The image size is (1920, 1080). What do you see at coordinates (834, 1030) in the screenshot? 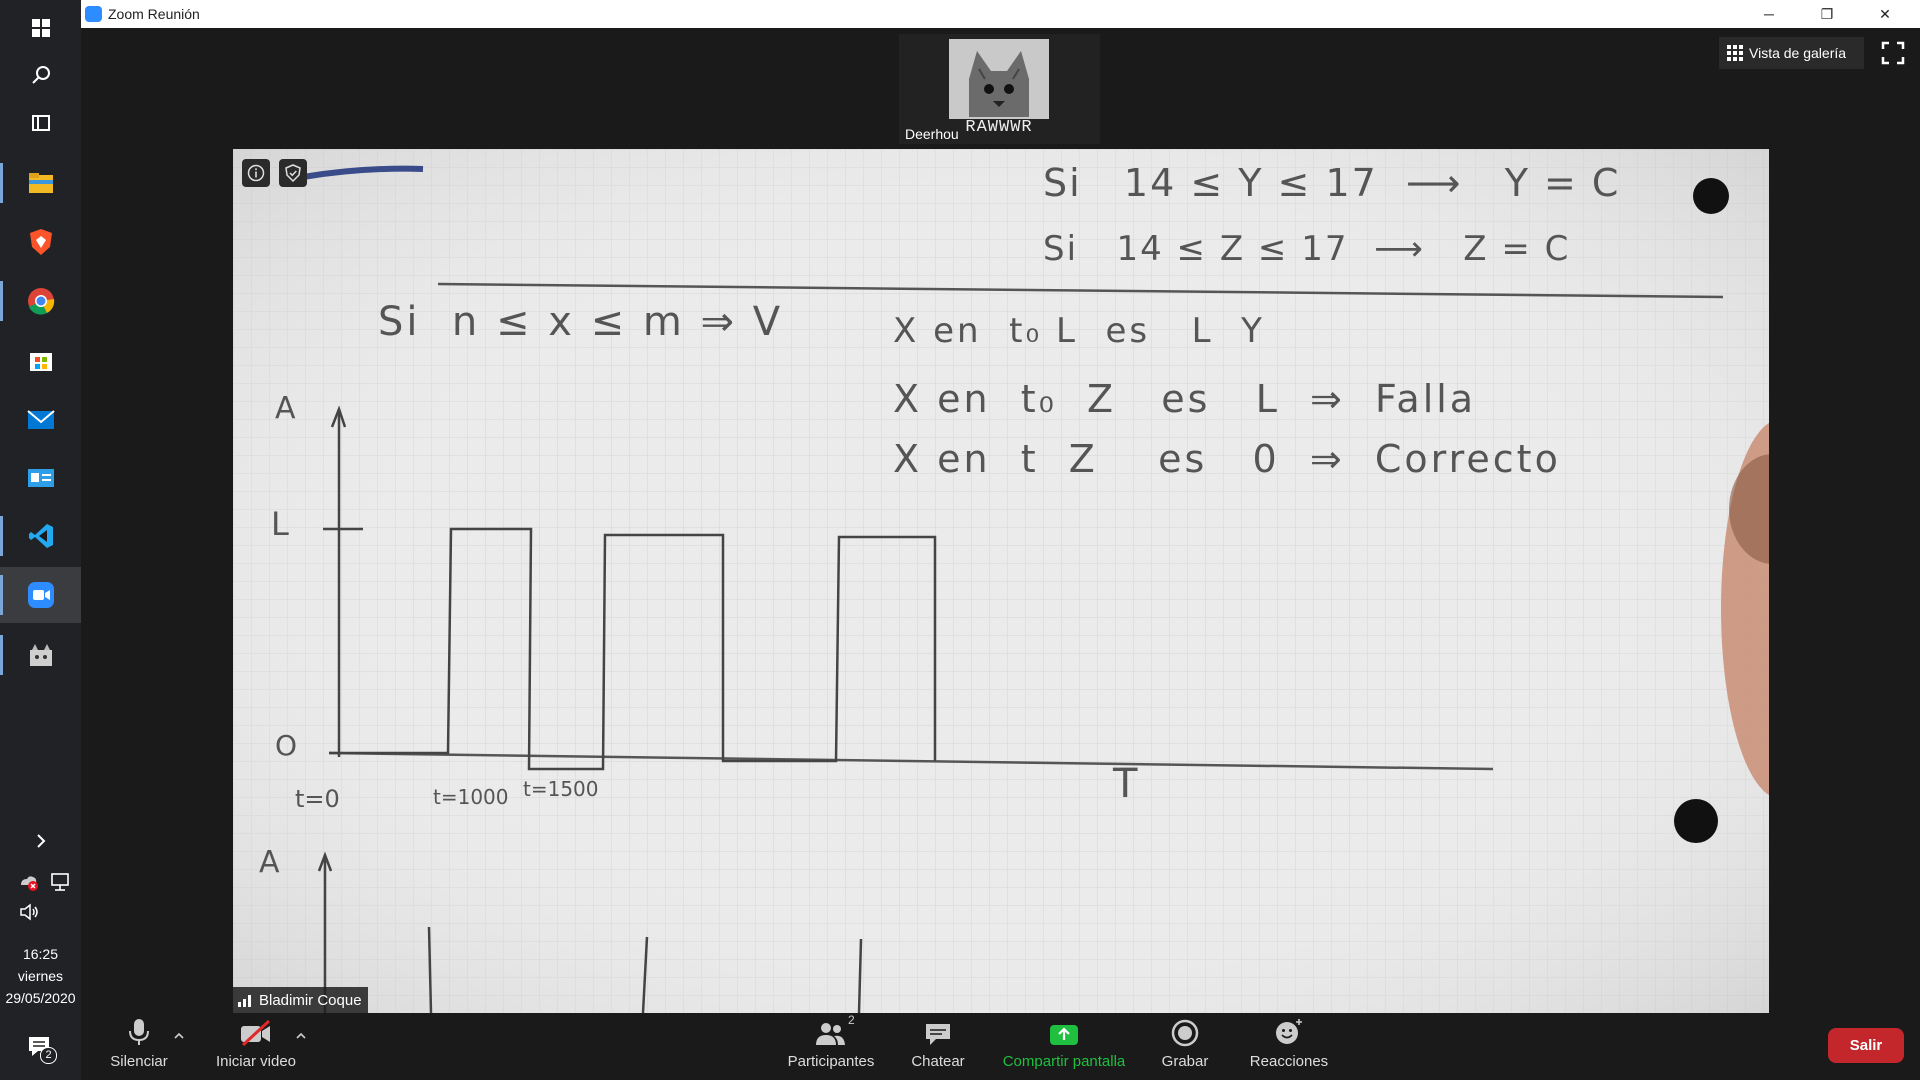
I see `participants-icon: 2` at bounding box center [834, 1030].